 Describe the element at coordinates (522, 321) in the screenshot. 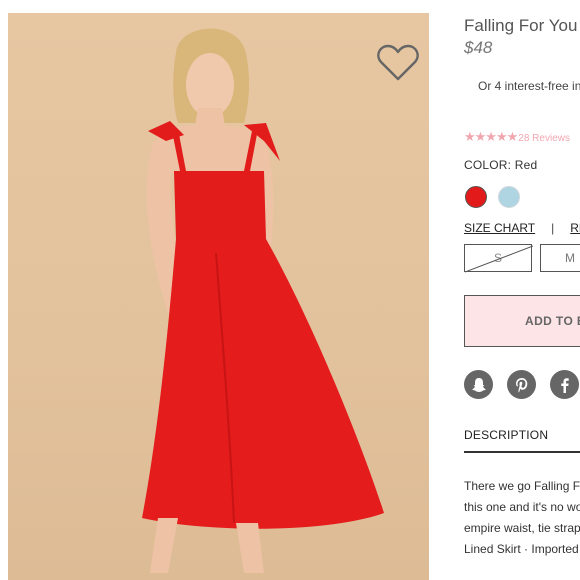

I see `add-to-bag-button: ADD TO B` at that location.